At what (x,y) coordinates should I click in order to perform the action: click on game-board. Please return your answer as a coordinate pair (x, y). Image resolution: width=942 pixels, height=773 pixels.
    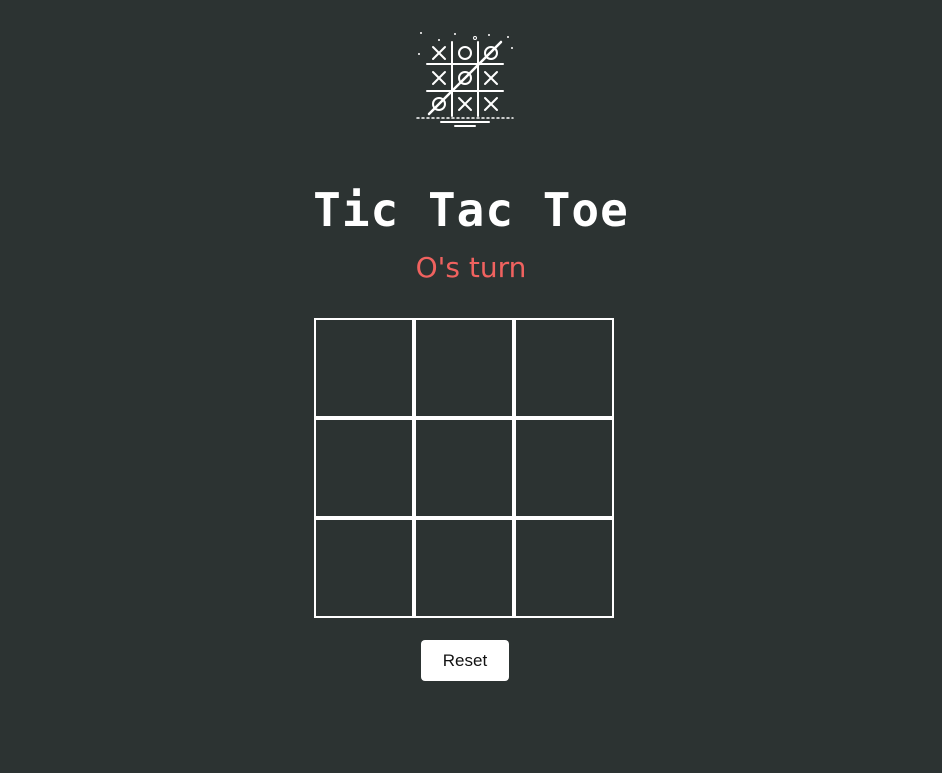
    Looking at the image, I should click on (465, 469).